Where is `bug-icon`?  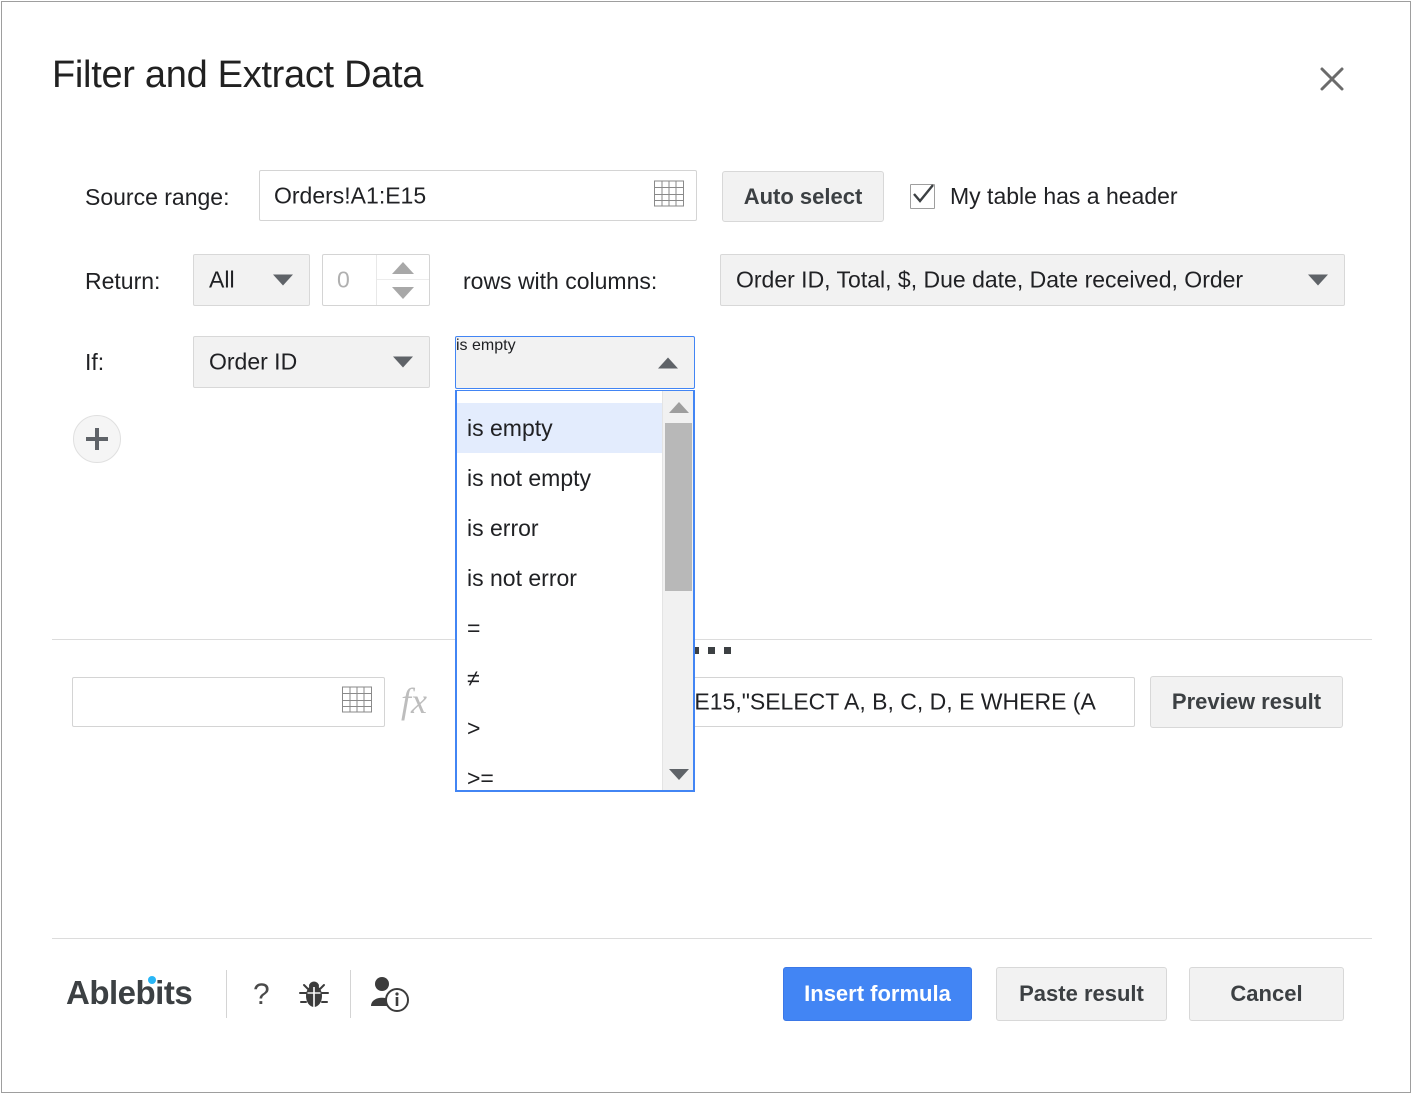 bug-icon is located at coordinates (314, 994).